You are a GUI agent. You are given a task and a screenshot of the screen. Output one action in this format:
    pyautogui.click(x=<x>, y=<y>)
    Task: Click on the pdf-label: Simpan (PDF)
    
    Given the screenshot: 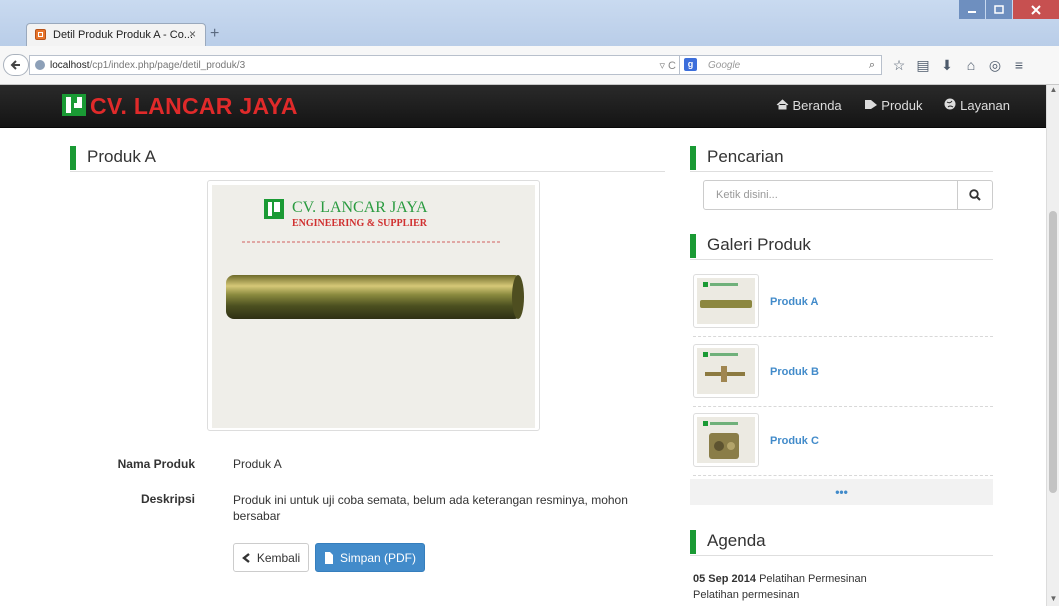 What is the action you would take?
    pyautogui.click(x=377, y=557)
    